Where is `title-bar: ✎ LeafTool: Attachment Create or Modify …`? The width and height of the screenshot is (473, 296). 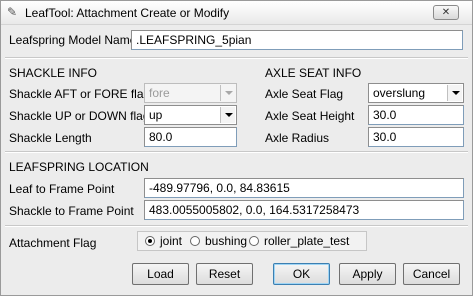 title-bar: ✎ LeafTool: Attachment Create or Modify … is located at coordinates (236, 13).